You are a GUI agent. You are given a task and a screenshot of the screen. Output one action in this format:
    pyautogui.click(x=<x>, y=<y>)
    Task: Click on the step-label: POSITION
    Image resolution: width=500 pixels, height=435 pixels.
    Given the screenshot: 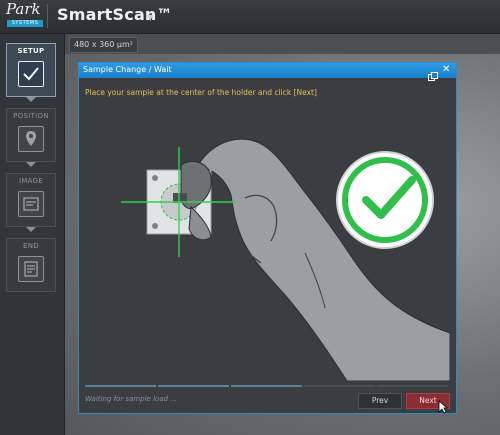 What is the action you would take?
    pyautogui.click(x=31, y=116)
    